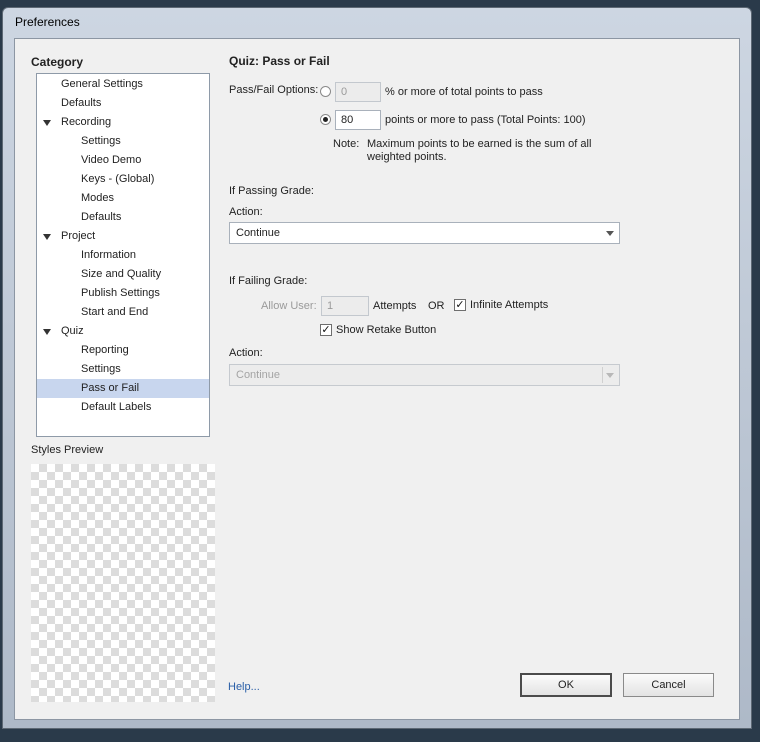 The height and width of the screenshot is (742, 760). What do you see at coordinates (436, 306) in the screenshot?
I see `or-label: OR` at bounding box center [436, 306].